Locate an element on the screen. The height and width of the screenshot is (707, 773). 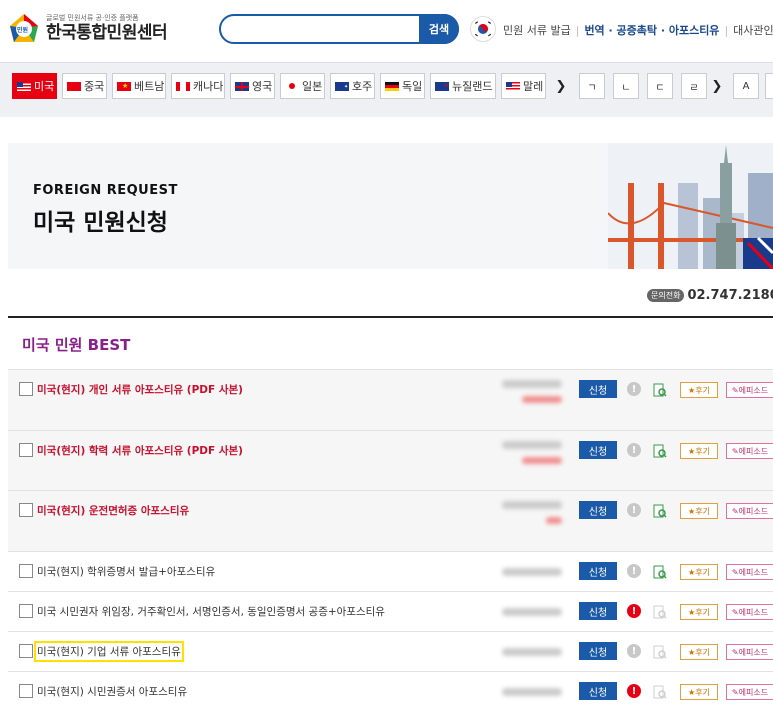
tab-country-china: 중국 is located at coordinates (84, 86).